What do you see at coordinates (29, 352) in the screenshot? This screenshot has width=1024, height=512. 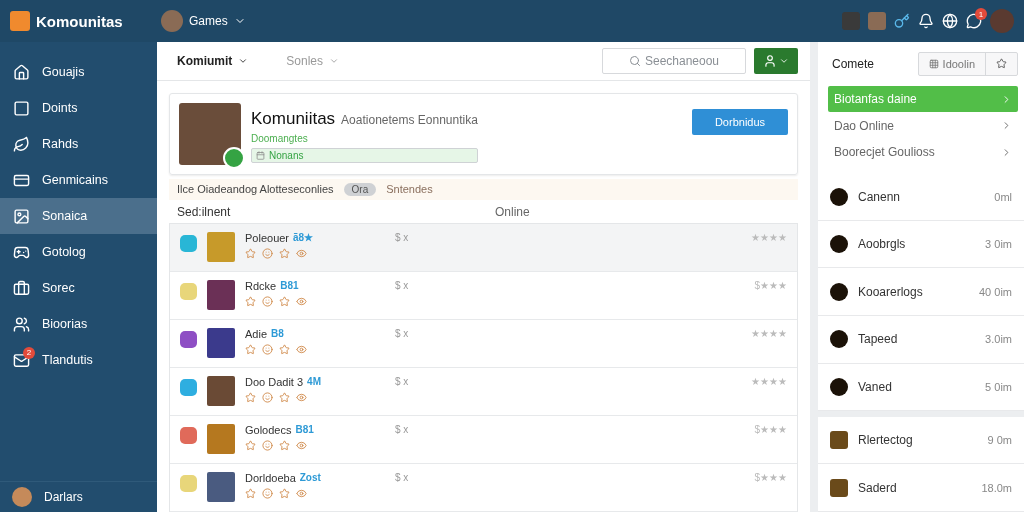 I see `count-badge: 2` at bounding box center [29, 352].